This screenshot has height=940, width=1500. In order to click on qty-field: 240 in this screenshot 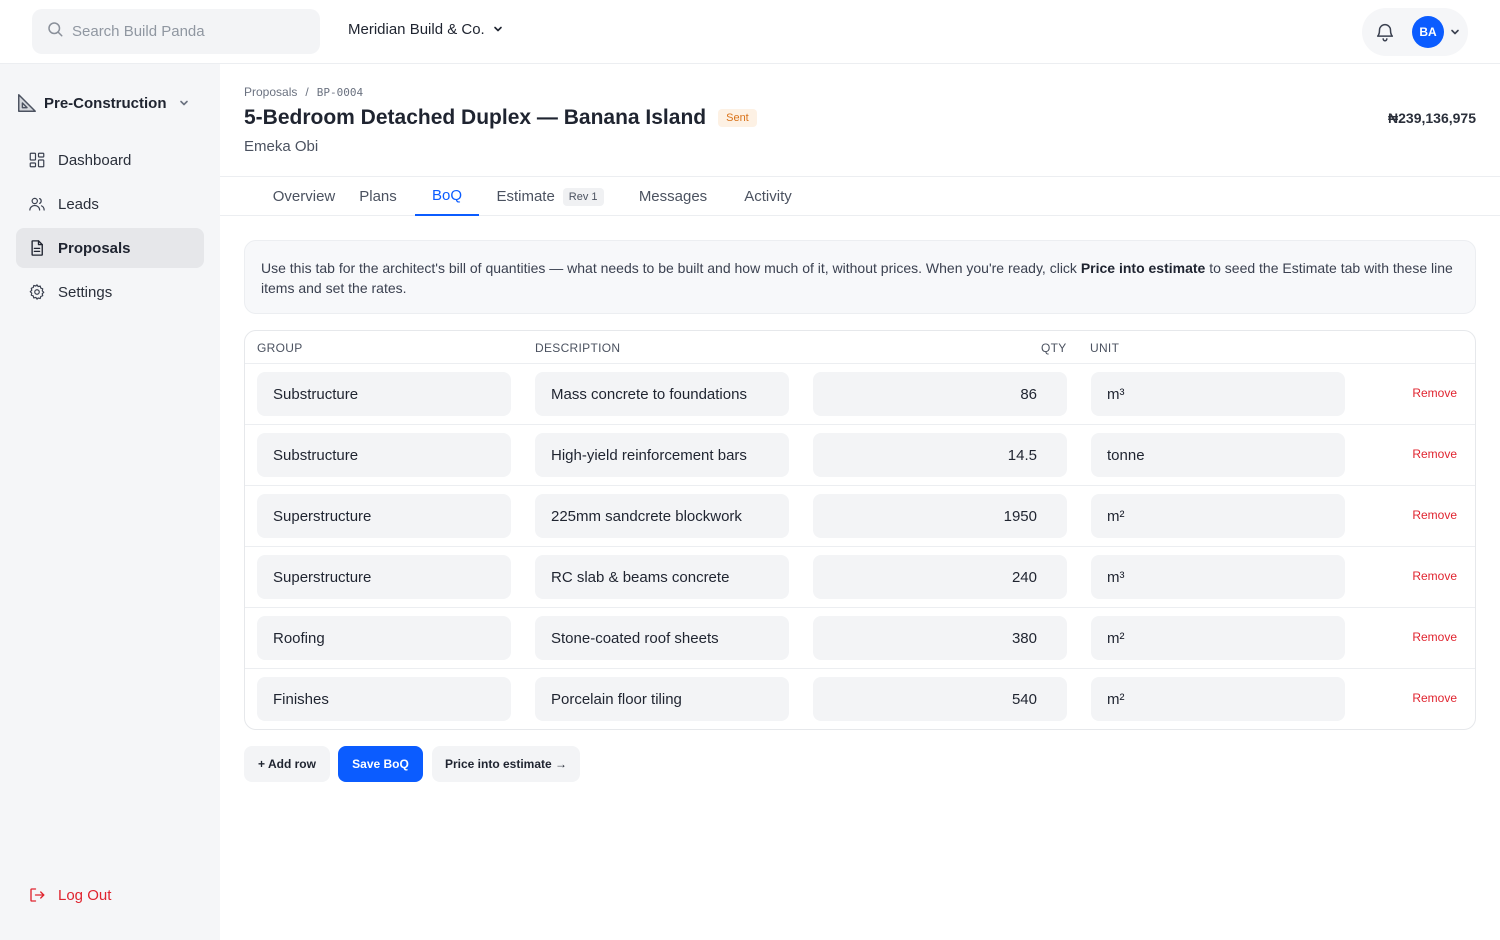, I will do `click(940, 577)`.